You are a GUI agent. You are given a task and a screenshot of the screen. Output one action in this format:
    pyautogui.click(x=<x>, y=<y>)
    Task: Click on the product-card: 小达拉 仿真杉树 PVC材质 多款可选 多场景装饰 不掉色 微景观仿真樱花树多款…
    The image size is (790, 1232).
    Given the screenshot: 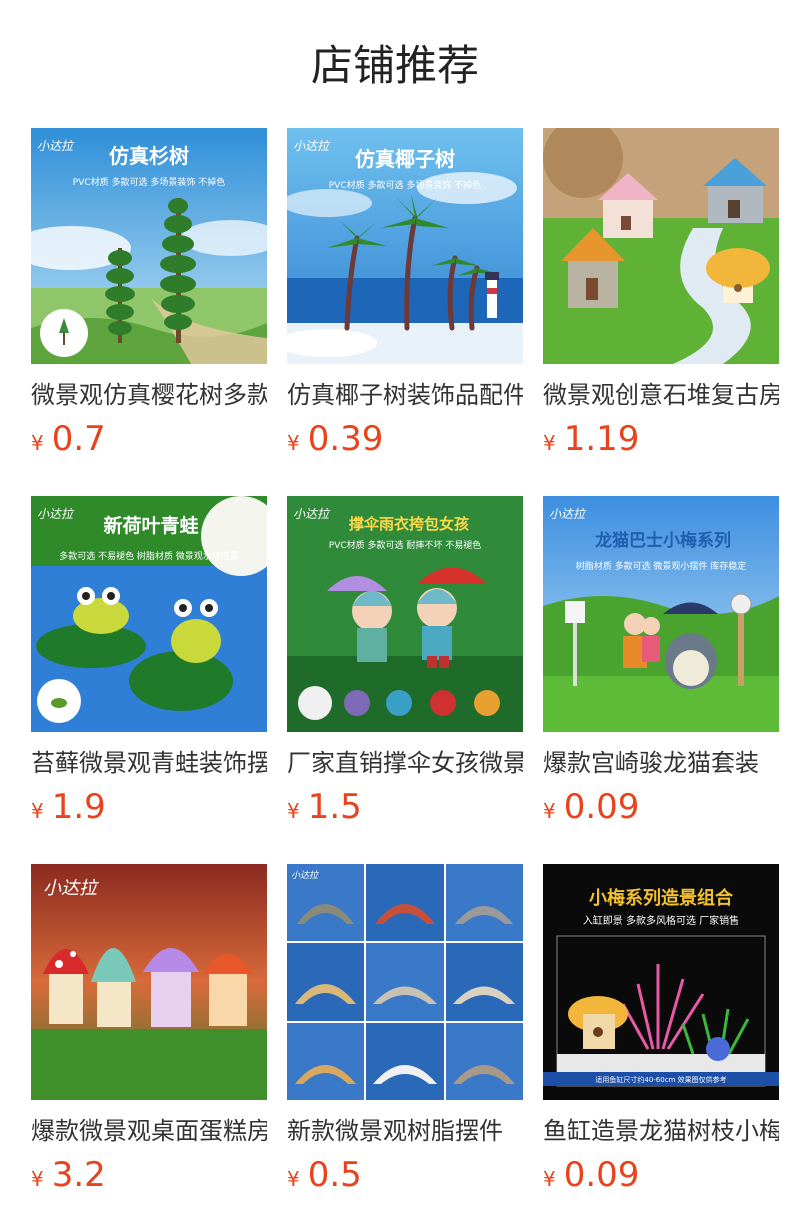 What is the action you would take?
    pyautogui.click(x=149, y=294)
    